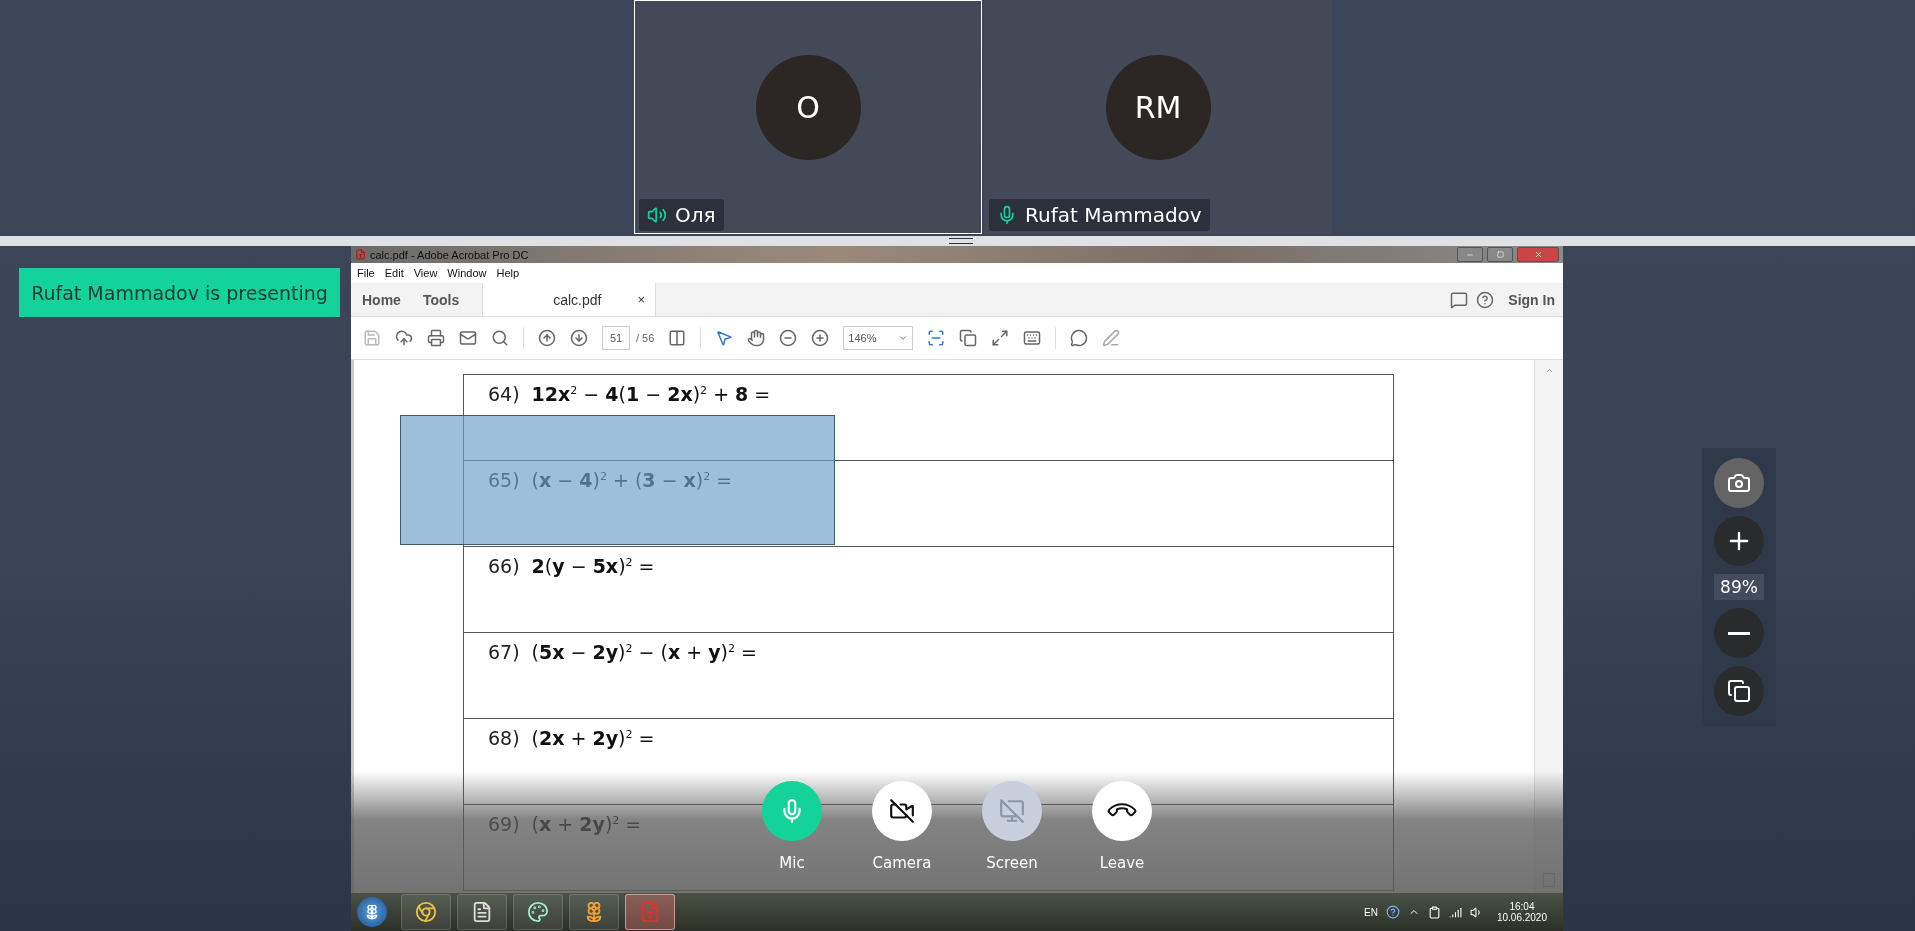 This screenshot has height=931, width=1915. Describe the element at coordinates (641, 299) in the screenshot. I see `close-tab-button: ×` at that location.